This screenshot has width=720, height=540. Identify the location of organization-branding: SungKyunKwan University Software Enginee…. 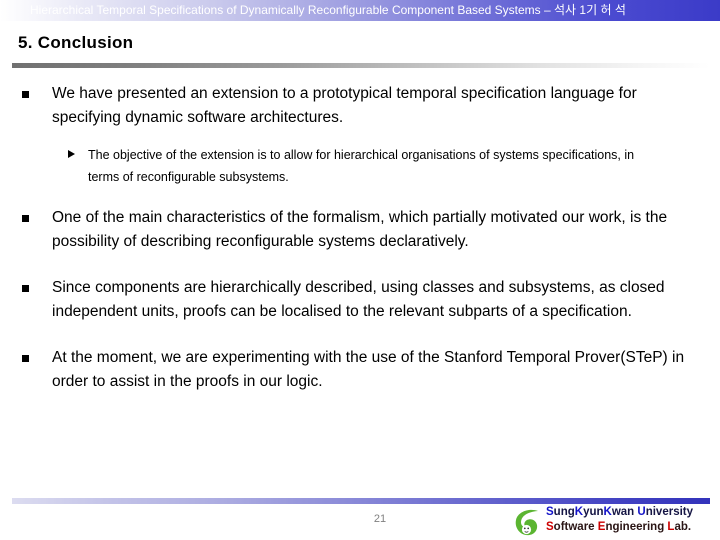
(616, 522).